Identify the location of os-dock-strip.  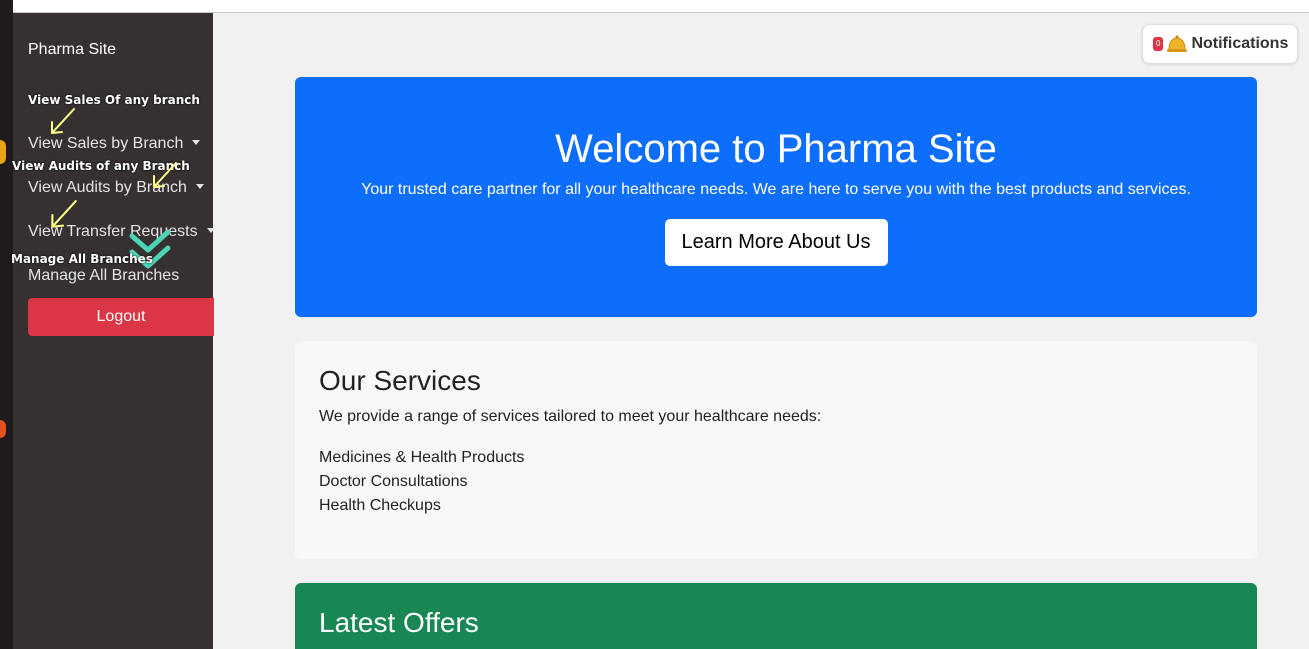
(6, 324).